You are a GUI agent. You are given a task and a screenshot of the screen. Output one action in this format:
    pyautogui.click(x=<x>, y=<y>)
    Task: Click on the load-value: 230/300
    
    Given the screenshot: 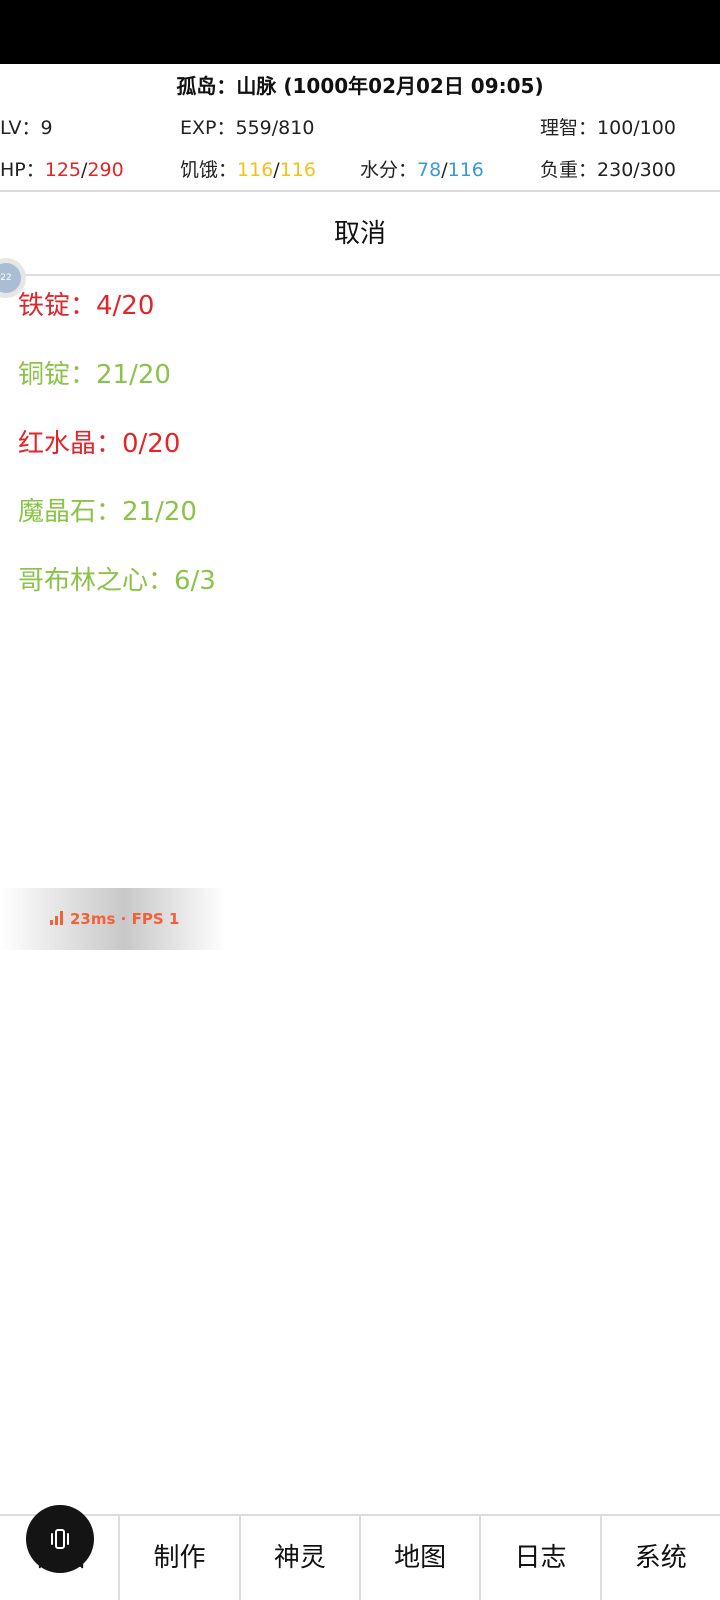 What is the action you would take?
    pyautogui.click(x=636, y=170)
    